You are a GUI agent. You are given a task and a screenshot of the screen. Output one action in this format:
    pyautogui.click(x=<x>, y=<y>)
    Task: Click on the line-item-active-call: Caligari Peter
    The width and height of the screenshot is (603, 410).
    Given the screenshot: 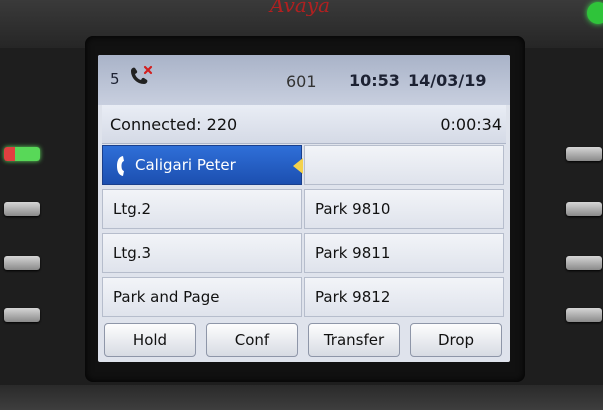 What is the action you would take?
    pyautogui.click(x=202, y=165)
    